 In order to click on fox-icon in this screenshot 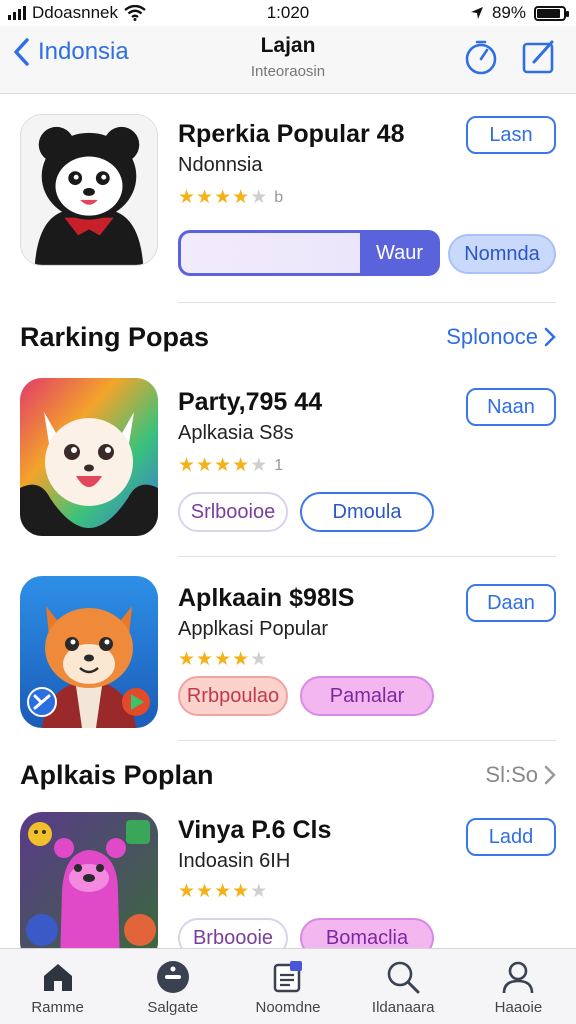, I will do `click(89, 652)`.